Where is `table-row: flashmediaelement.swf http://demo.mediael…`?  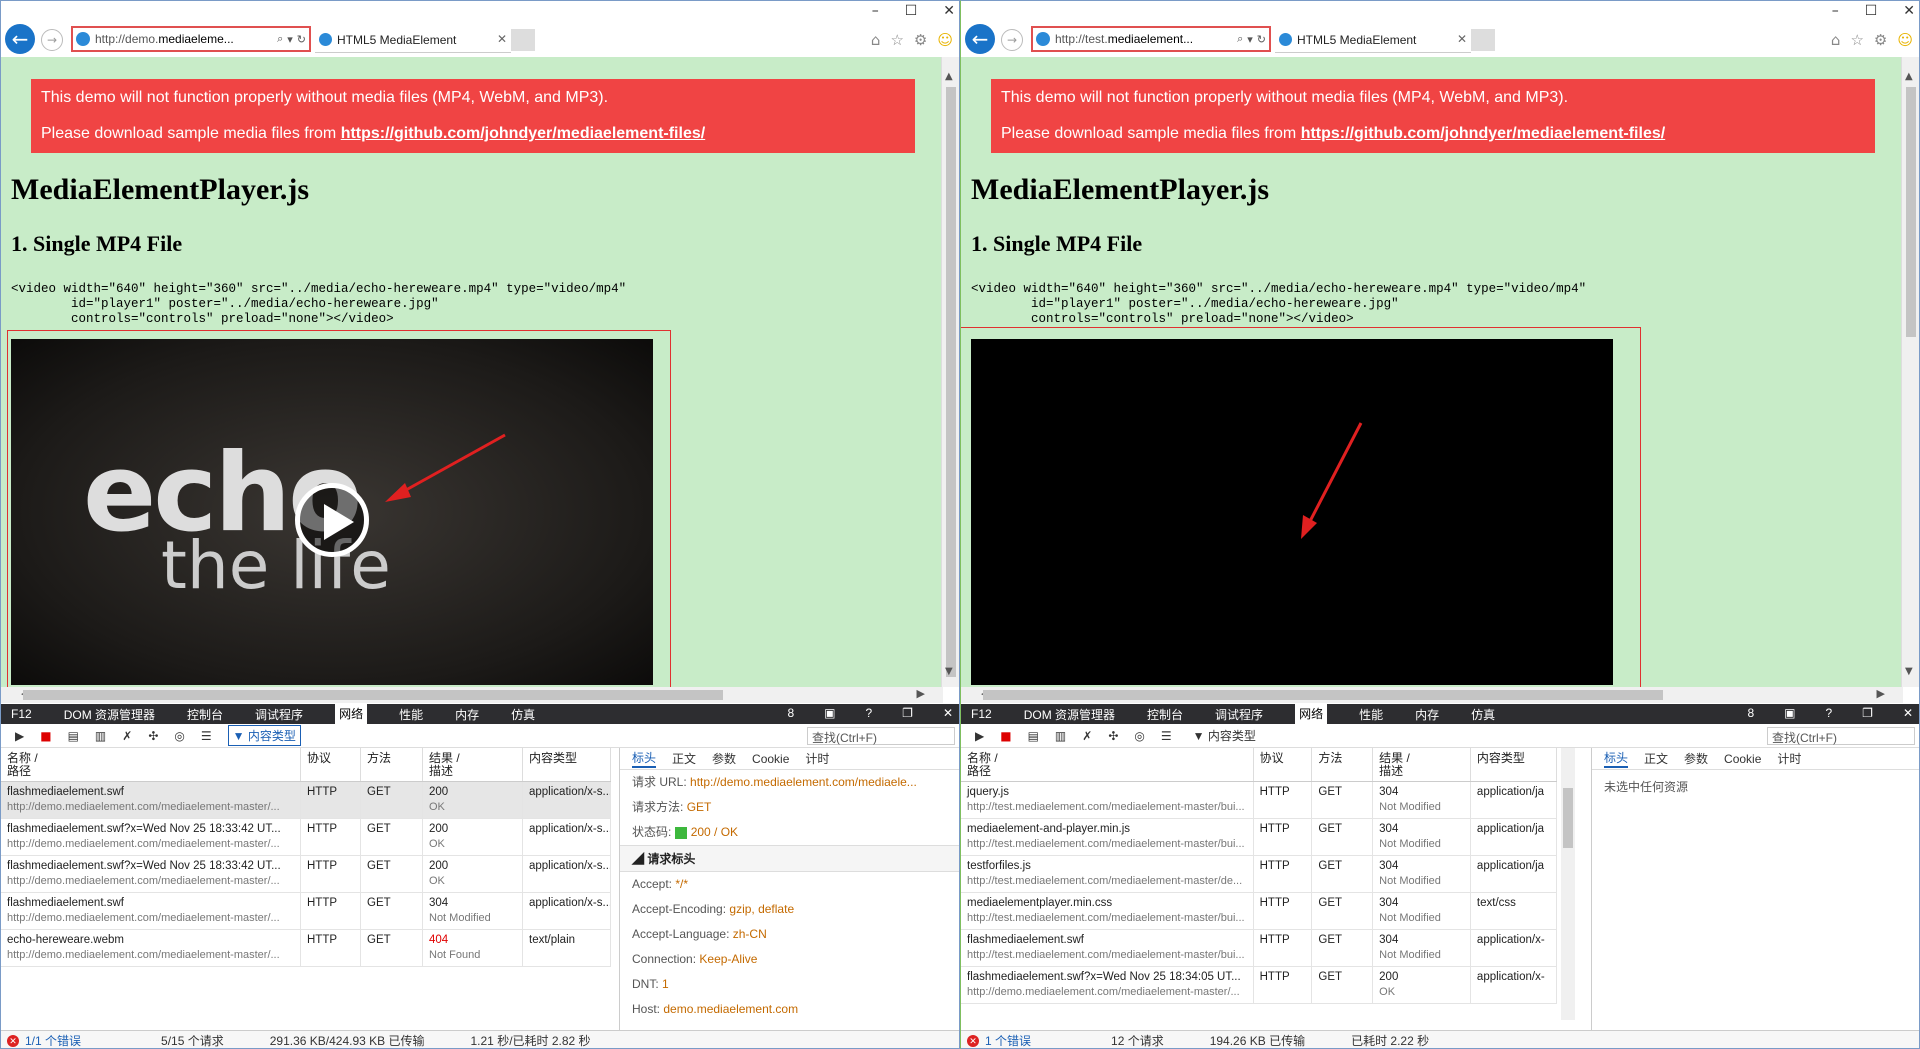 table-row: flashmediaelement.swf http://demo.mediael… is located at coordinates (306, 911).